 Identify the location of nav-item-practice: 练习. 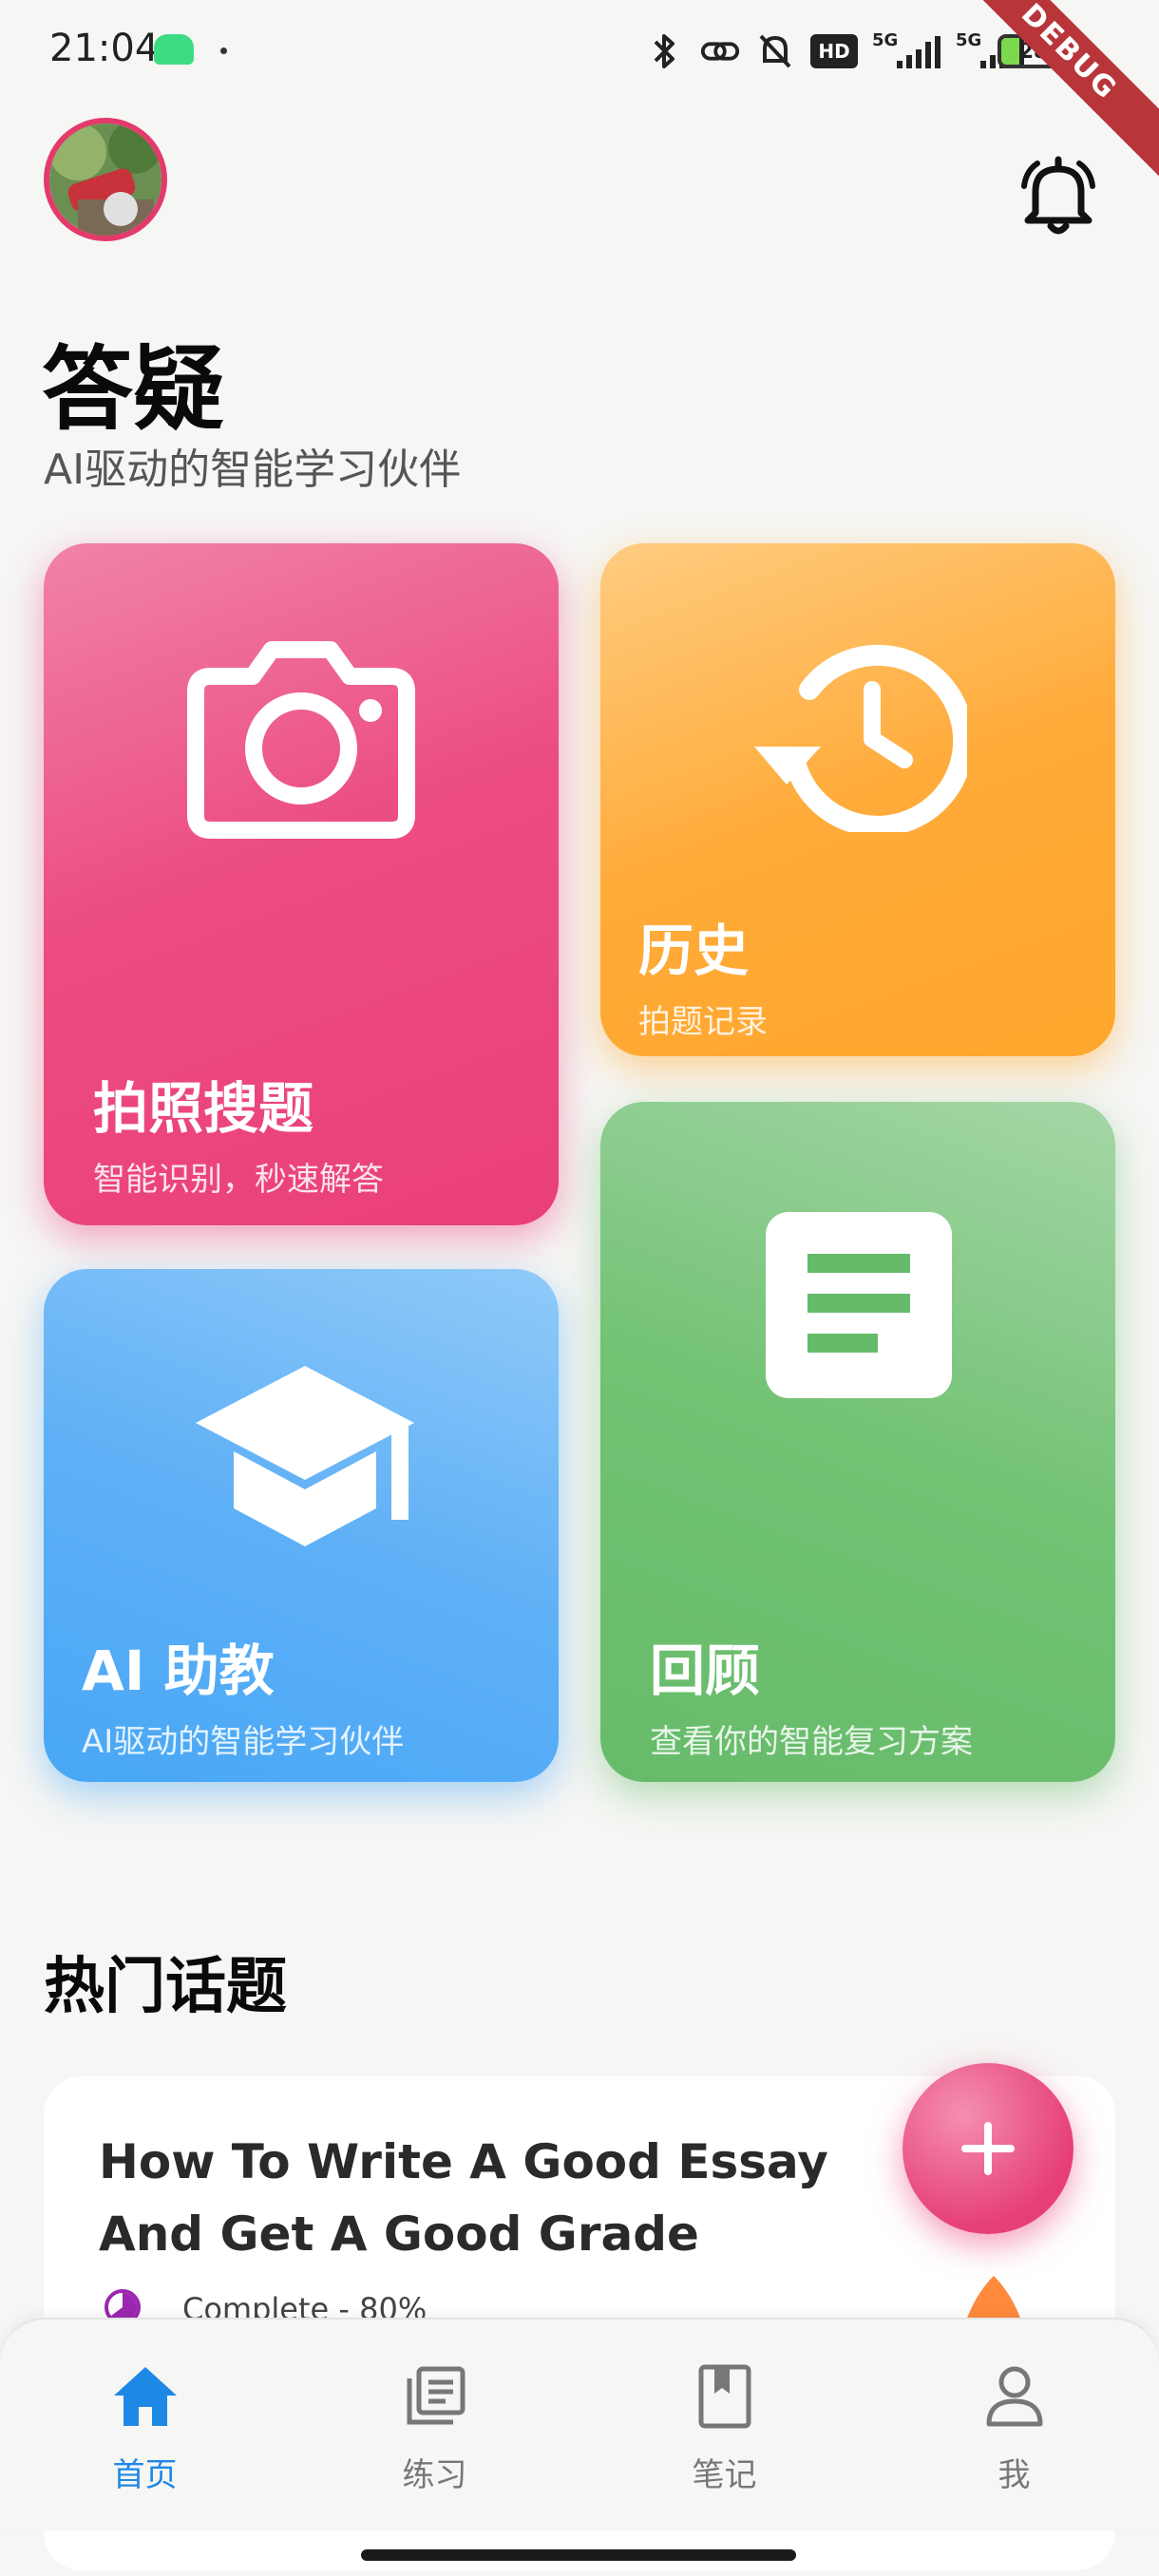
(435, 2426).